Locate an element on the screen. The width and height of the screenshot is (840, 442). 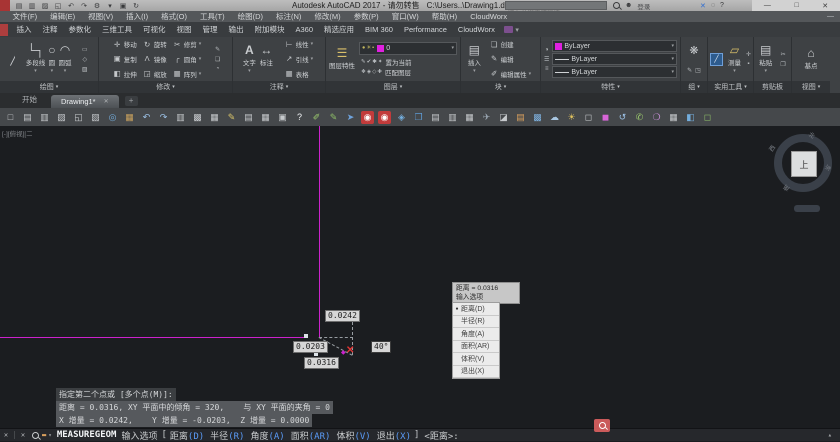
paste-button: ▤ 粘贴 ▾ is located at coordinates (765, 59).